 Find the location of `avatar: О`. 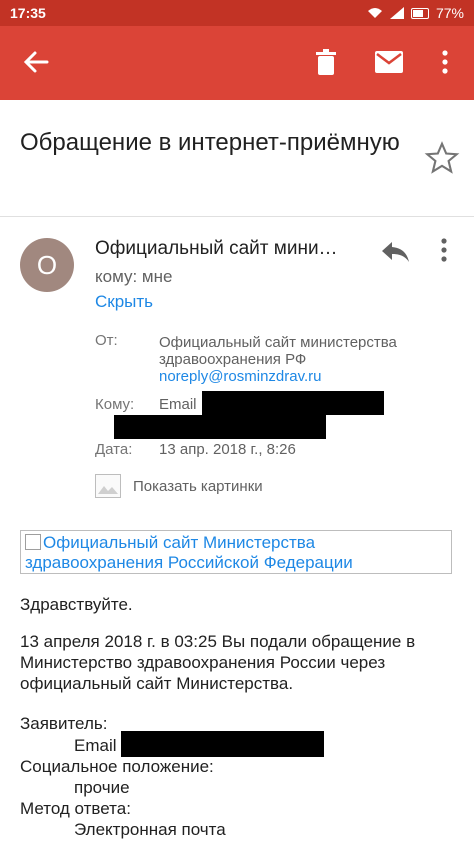

avatar: О is located at coordinates (47, 265).